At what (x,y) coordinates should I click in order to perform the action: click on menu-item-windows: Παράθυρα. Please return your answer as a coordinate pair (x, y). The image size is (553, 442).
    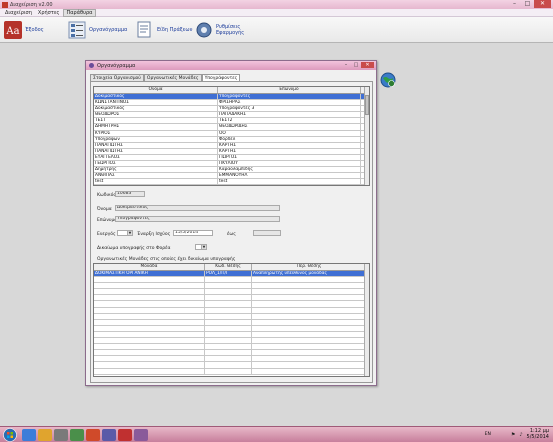
    Looking at the image, I should click on (79, 12).